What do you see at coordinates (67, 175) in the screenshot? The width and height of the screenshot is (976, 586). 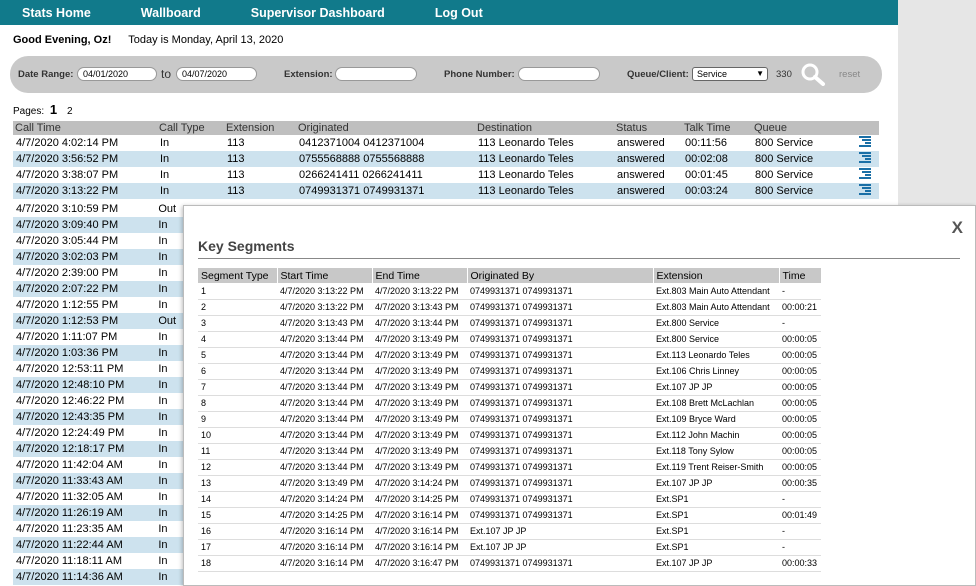 I see `cell-call-time: 4/7/2020 3:38:07 PM` at bounding box center [67, 175].